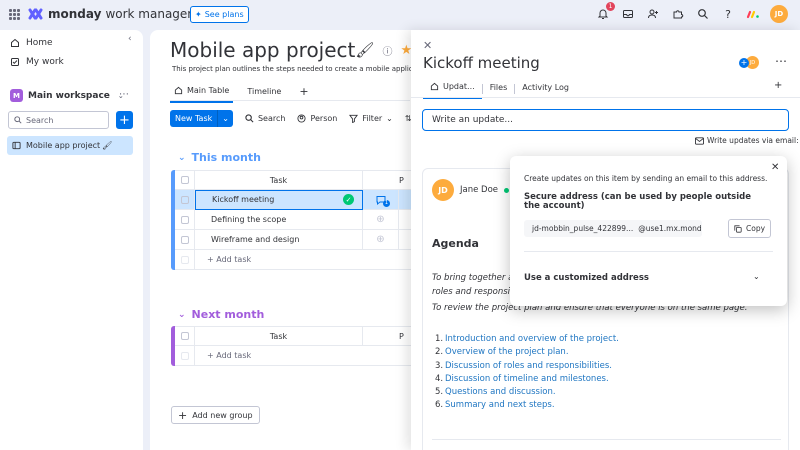 The image size is (800, 450). I want to click on item-title: Kickoff meeting, so click(481, 63).